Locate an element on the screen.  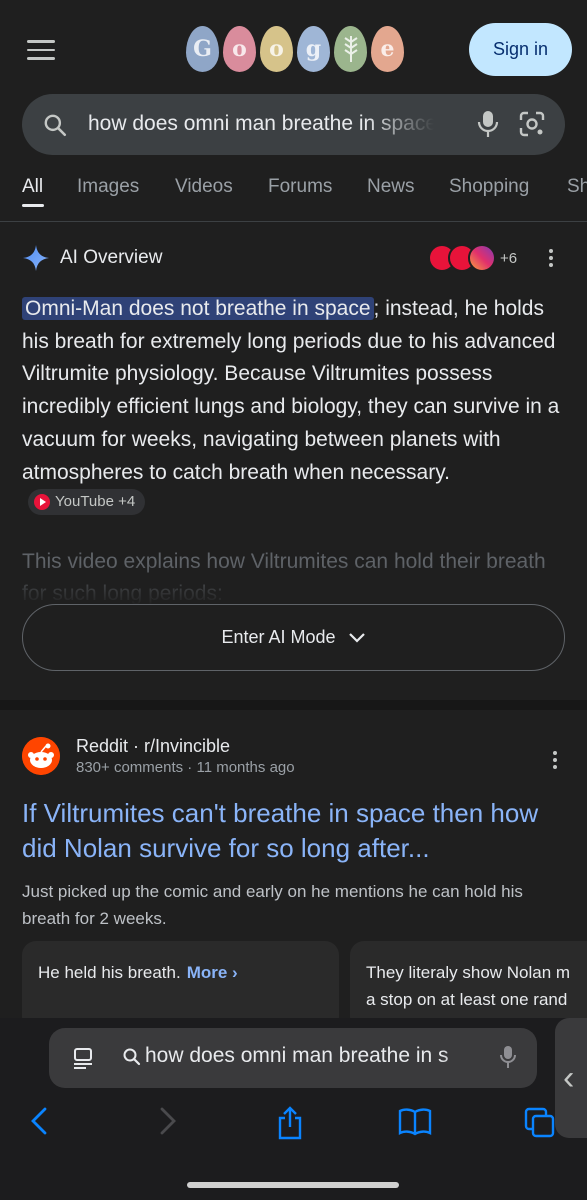
logo-egg-leaf is located at coordinates (350, 49).